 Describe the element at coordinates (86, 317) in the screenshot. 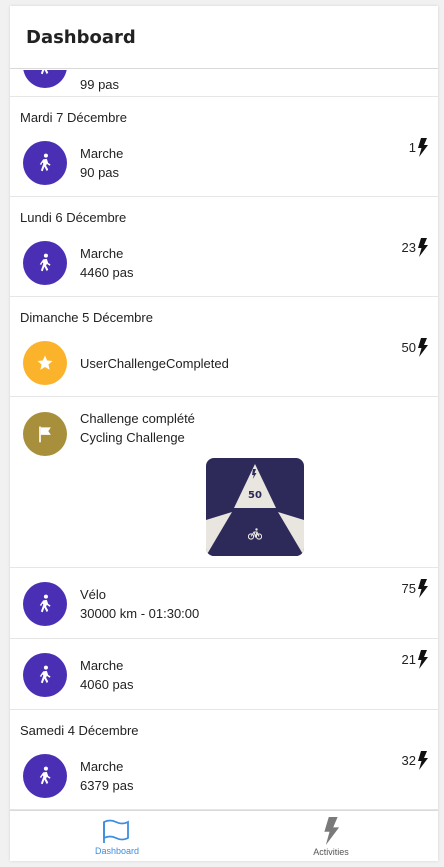

I see `day-header: Dimanche 5 Décembre` at that location.